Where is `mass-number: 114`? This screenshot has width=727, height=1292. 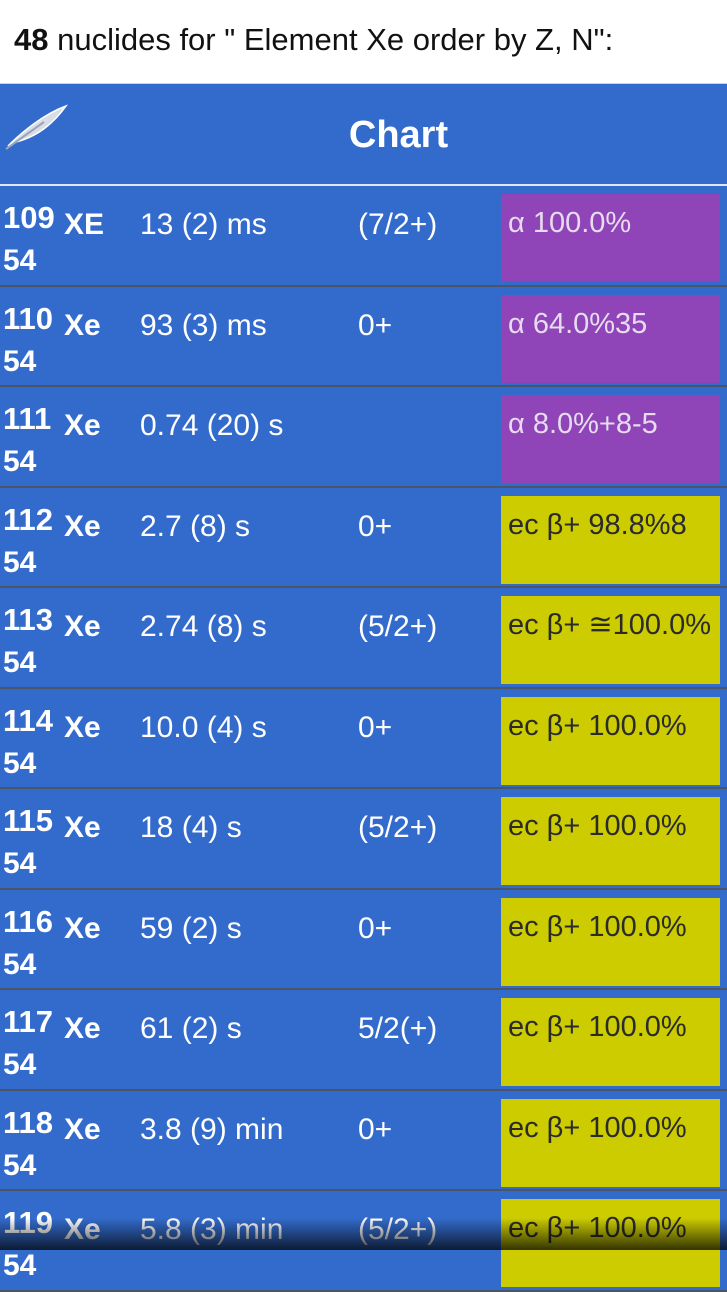
mass-number: 114 is located at coordinates (28, 720).